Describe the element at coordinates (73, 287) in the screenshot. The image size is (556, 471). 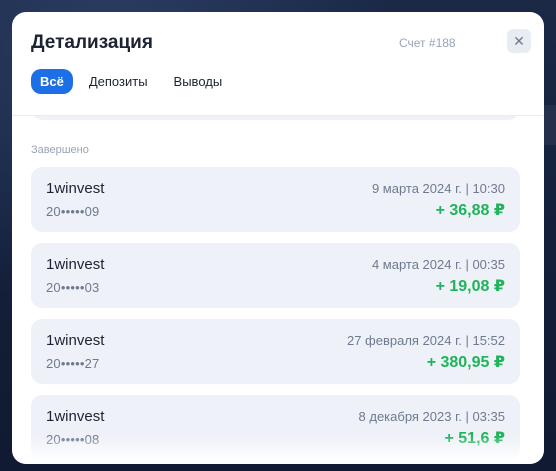
I see `transaction-account: 20•••••03` at that location.